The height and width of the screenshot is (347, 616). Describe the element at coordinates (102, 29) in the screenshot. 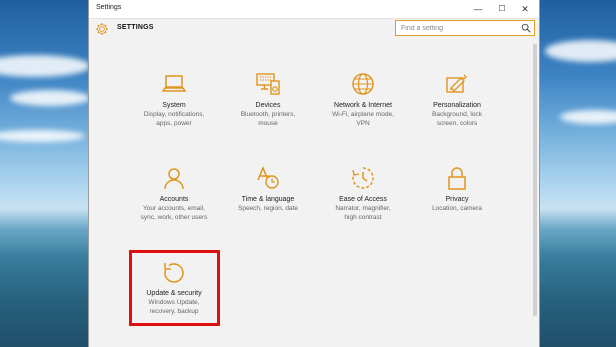

I see `gear-icon` at that location.